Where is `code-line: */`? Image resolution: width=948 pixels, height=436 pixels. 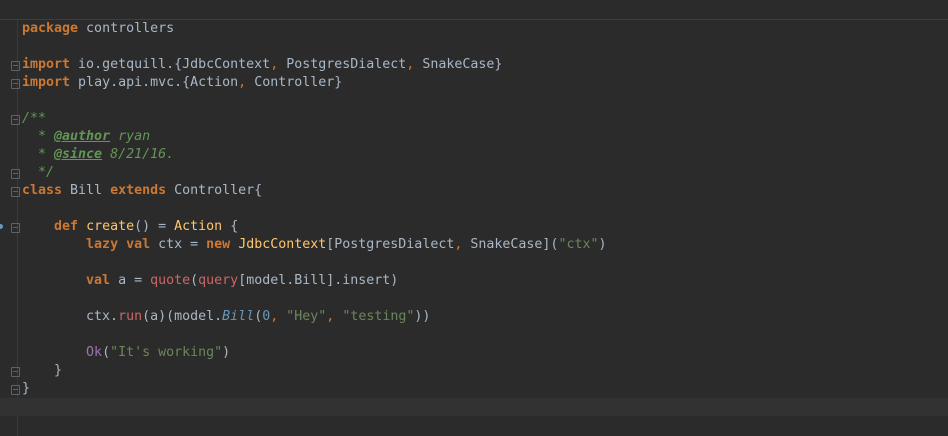
code-line: */ is located at coordinates (485, 173).